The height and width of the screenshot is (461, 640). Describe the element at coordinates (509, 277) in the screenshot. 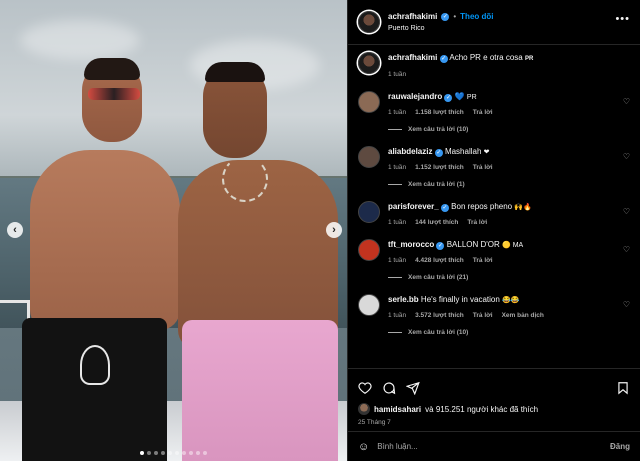

I see `view-replies-button: Xem câu trả lời (21)` at that location.